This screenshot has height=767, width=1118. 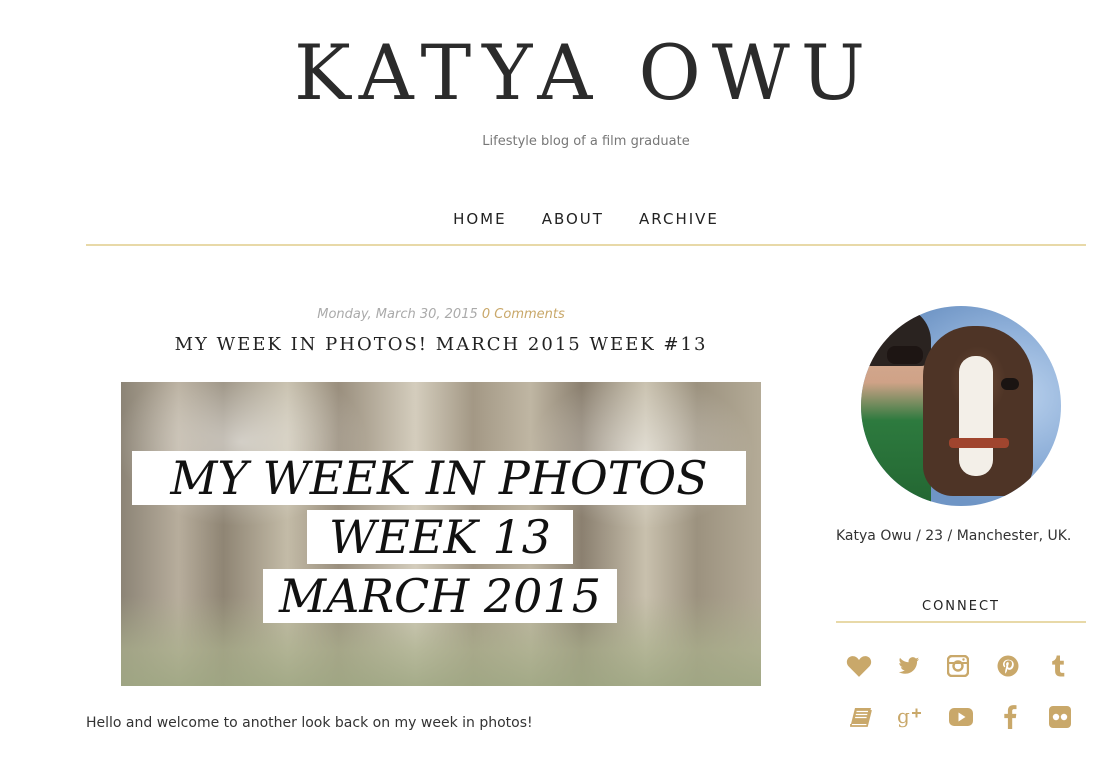 I want to click on post-date: Monday, March 30, 2015, so click(x=397, y=314).